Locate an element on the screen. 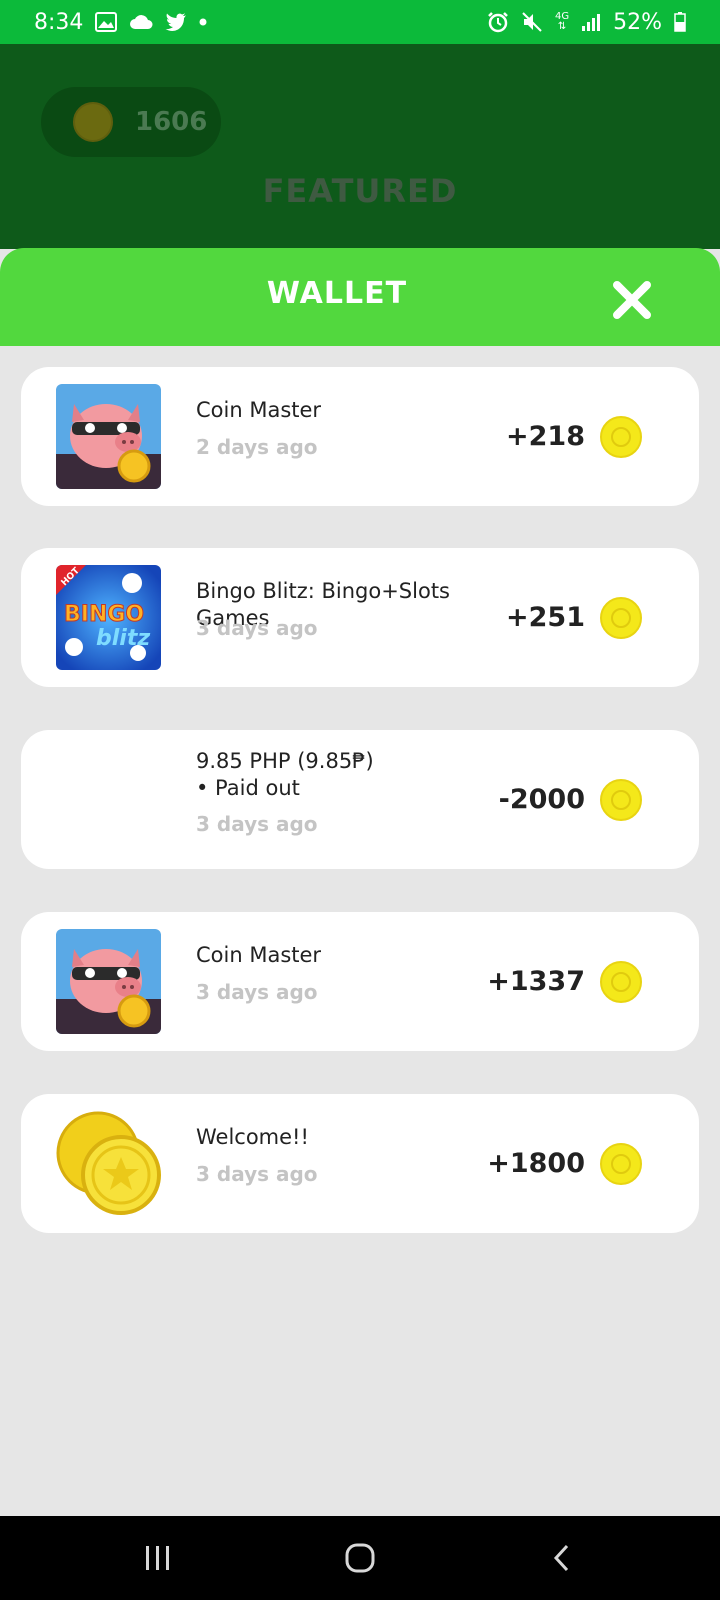 This screenshot has height=1600, width=720. gold-coins-icon is located at coordinates (108, 1163).